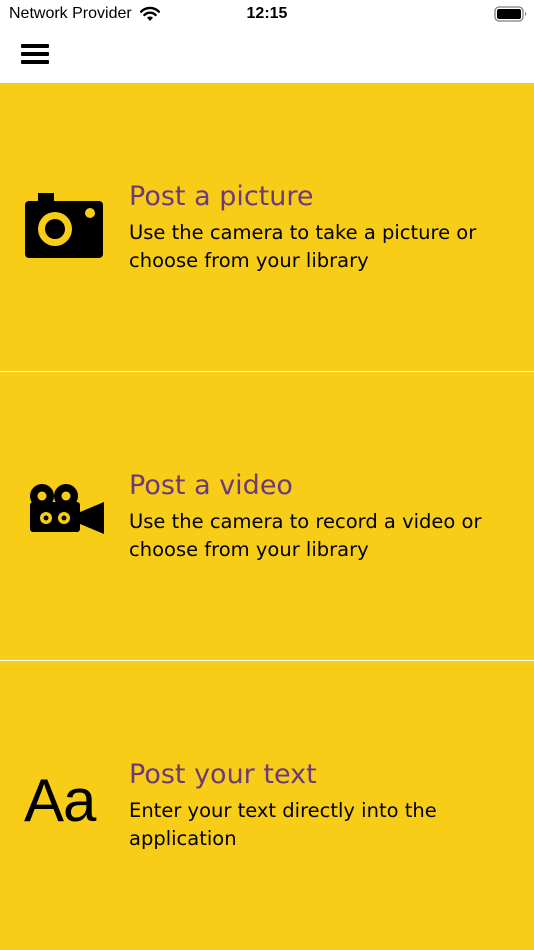 This screenshot has height=950, width=534. I want to click on option-title: Post your text, so click(223, 774).